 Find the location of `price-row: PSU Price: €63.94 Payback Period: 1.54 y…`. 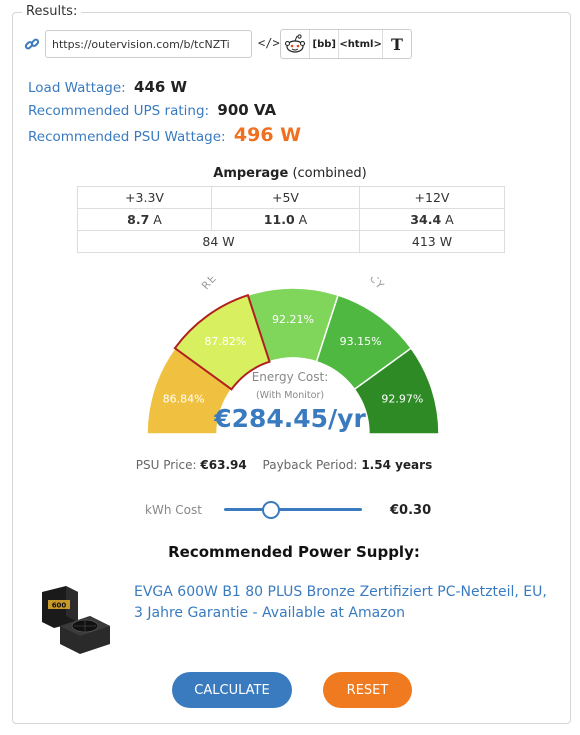

price-row: PSU Price: €63.94 Payback Period: 1.54 y… is located at coordinates (290, 465).